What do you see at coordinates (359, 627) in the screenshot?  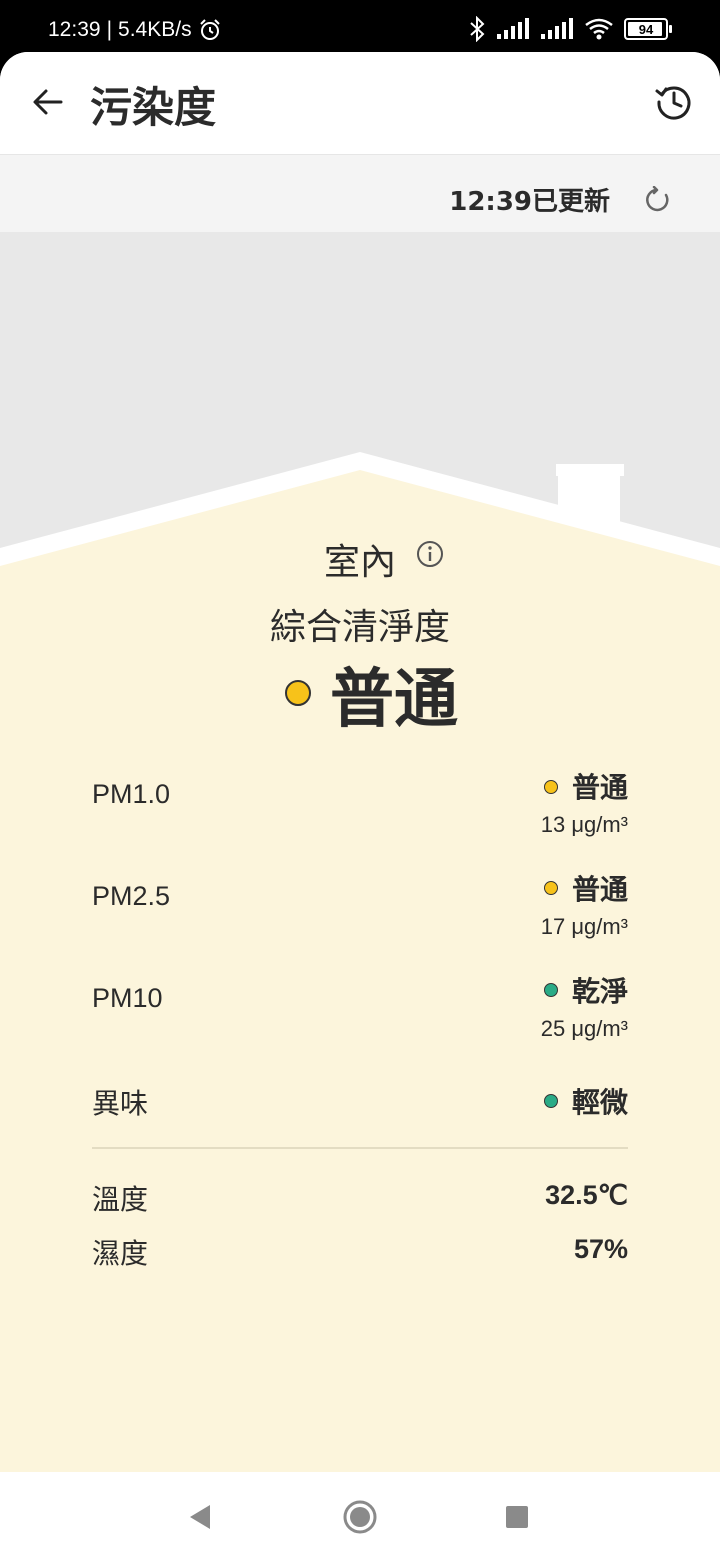 I see `overall-label: 綜合清淨度` at bounding box center [359, 627].